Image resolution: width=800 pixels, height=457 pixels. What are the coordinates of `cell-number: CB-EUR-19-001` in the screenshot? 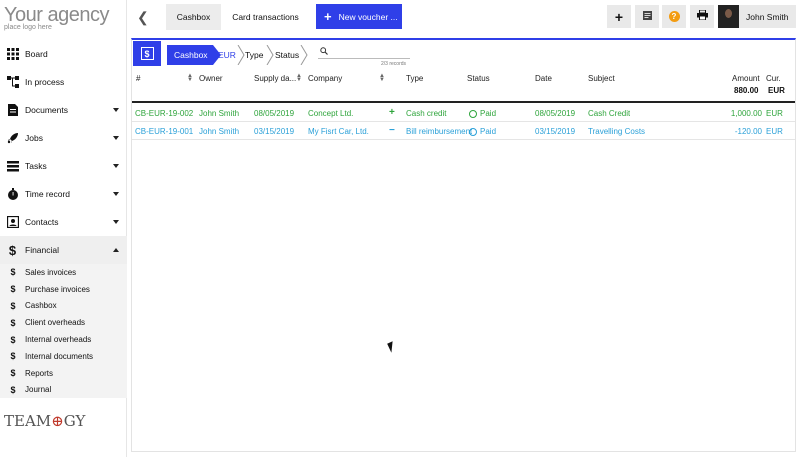 It's located at (166, 131).